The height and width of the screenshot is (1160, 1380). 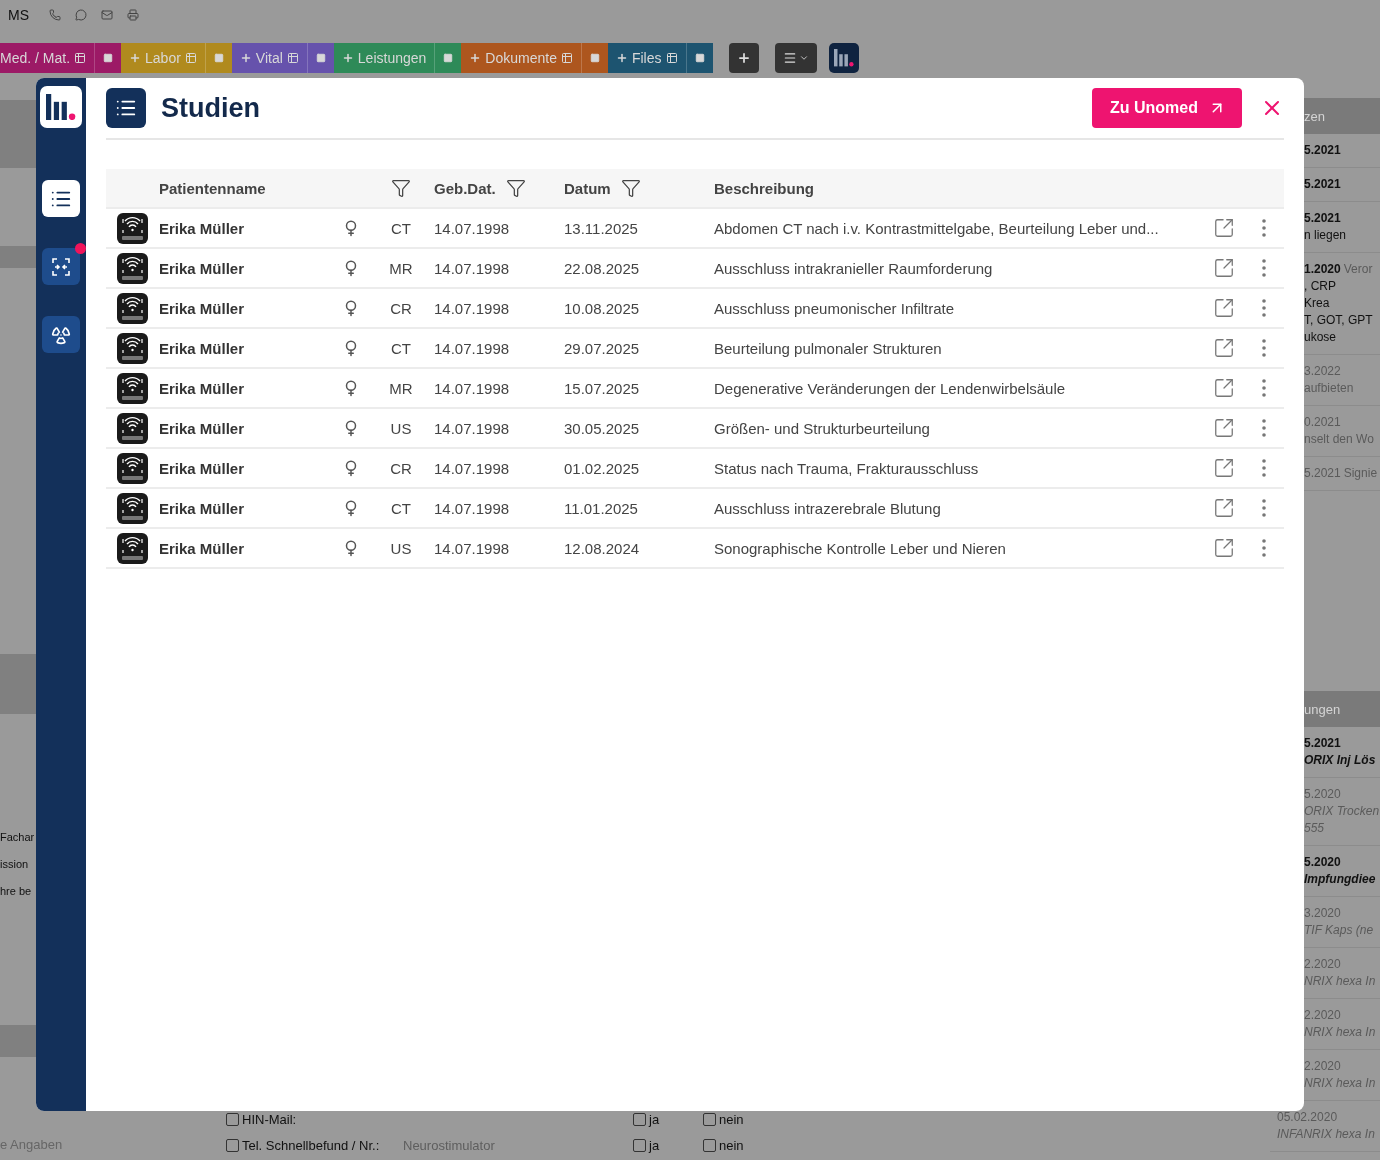 I want to click on tab-label: Leistungen, so click(x=392, y=58).